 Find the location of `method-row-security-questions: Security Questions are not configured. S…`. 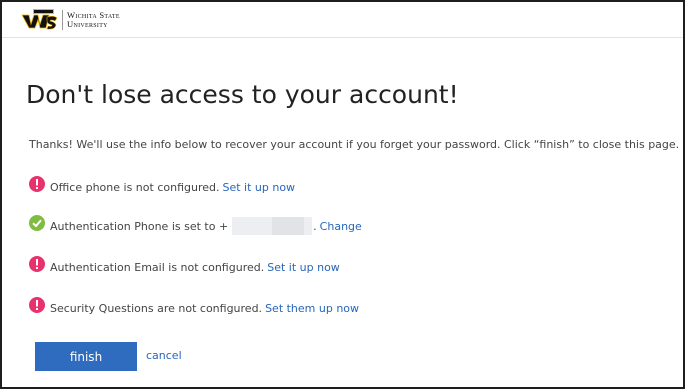

method-row-security-questions: Security Questions are not configured. S… is located at coordinates (194, 307).